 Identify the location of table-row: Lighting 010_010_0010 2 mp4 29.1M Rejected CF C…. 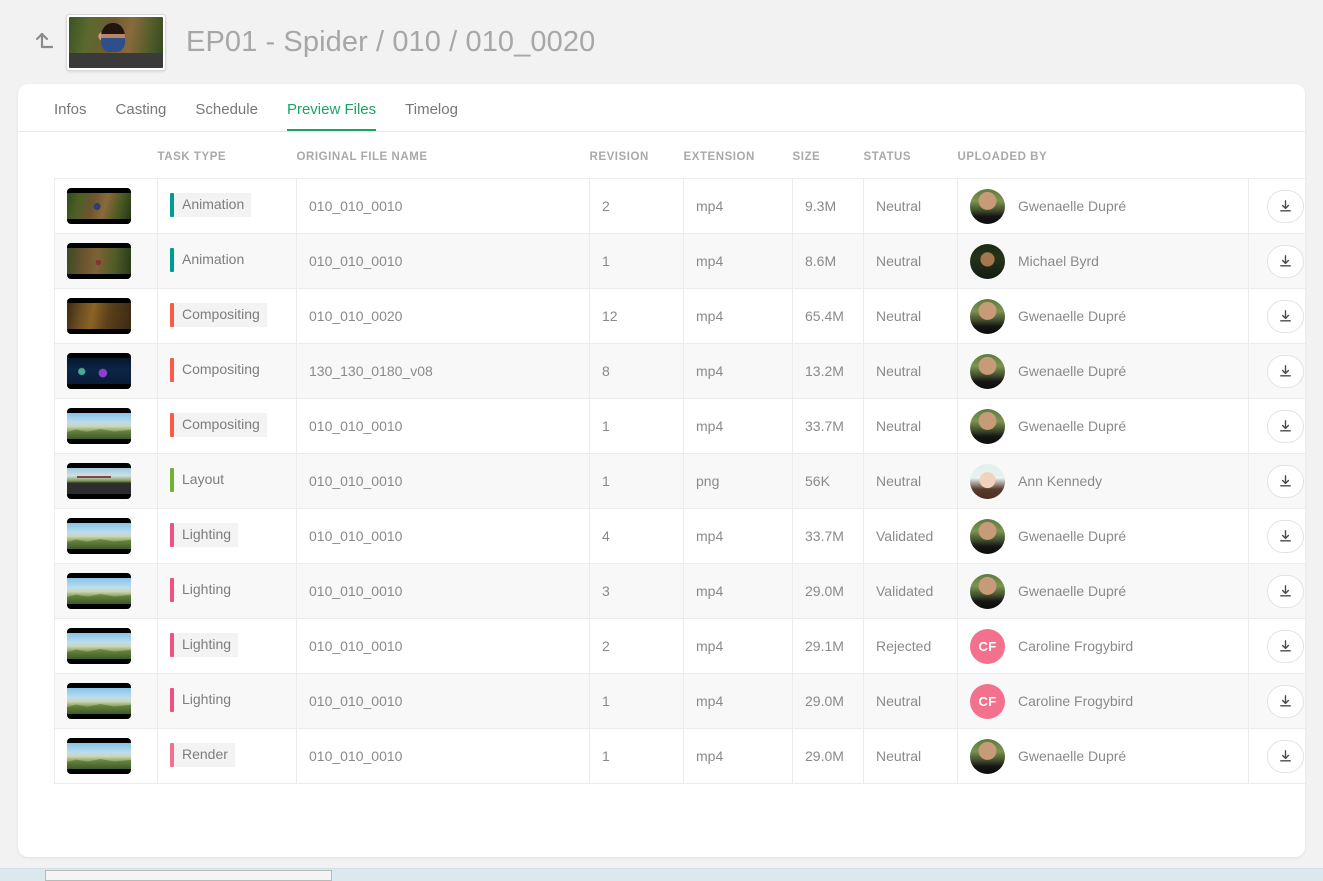
(679, 646).